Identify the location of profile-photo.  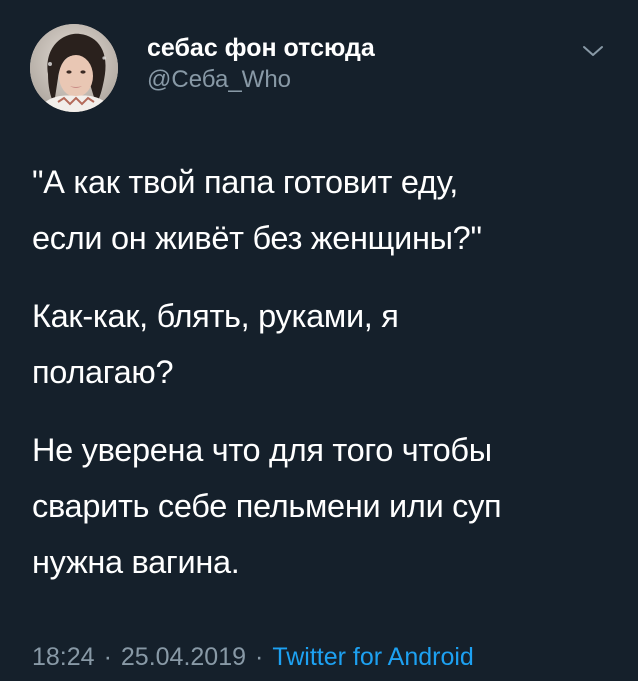
(74, 68).